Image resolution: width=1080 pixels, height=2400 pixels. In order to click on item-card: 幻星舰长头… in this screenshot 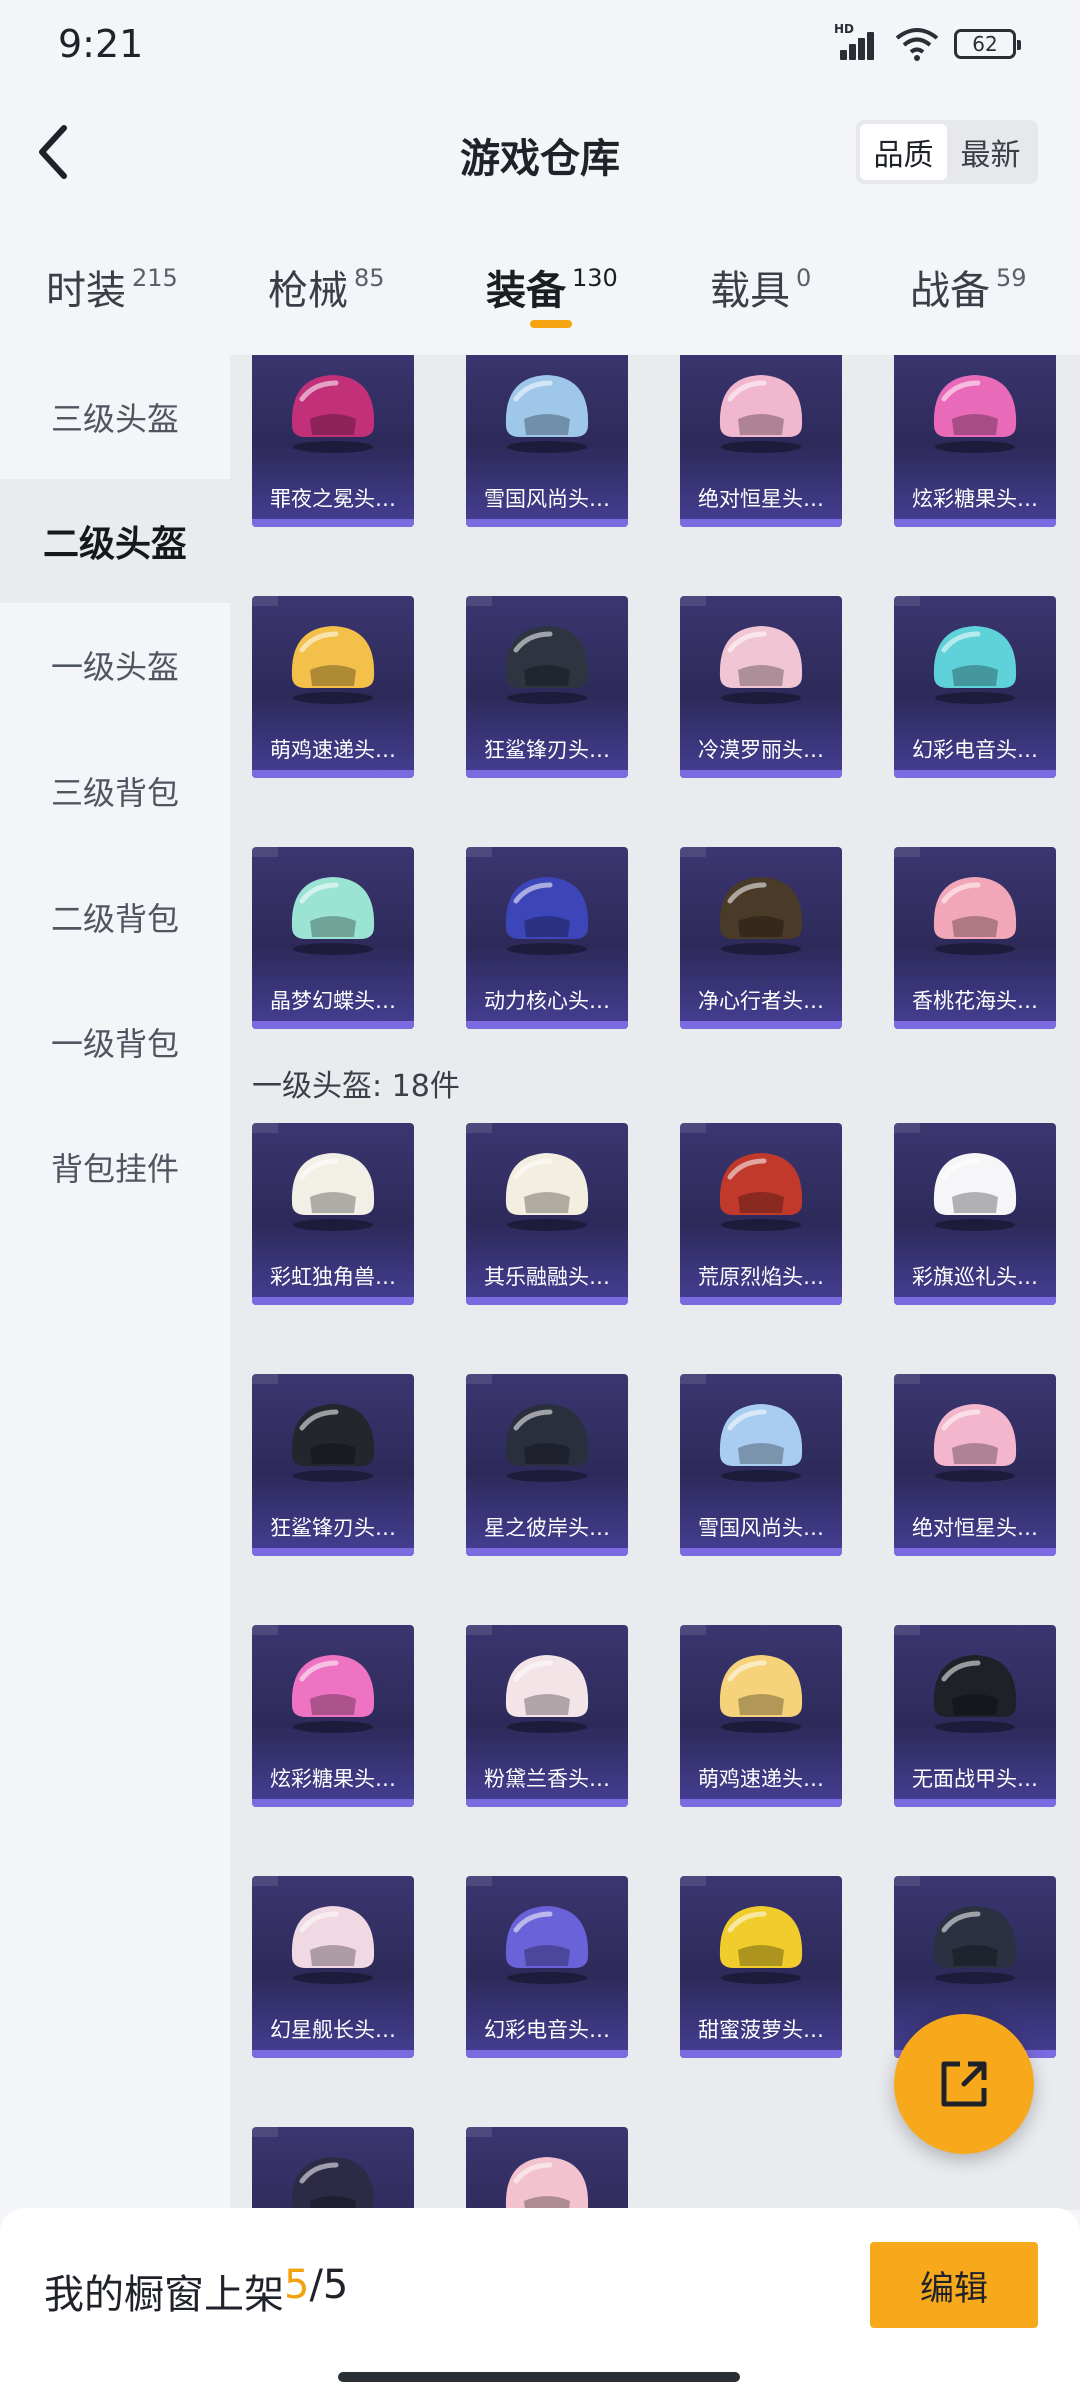, I will do `click(333, 1967)`.